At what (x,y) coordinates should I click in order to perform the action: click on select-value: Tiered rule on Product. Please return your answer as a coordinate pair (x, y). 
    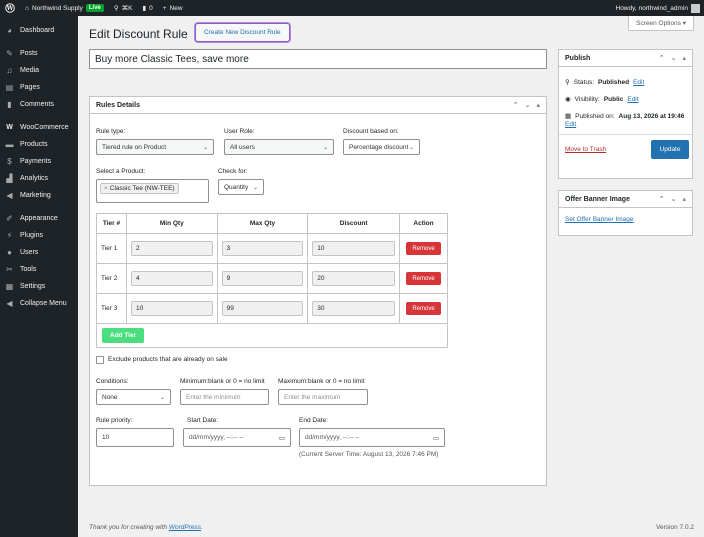
    Looking at the image, I should click on (134, 147).